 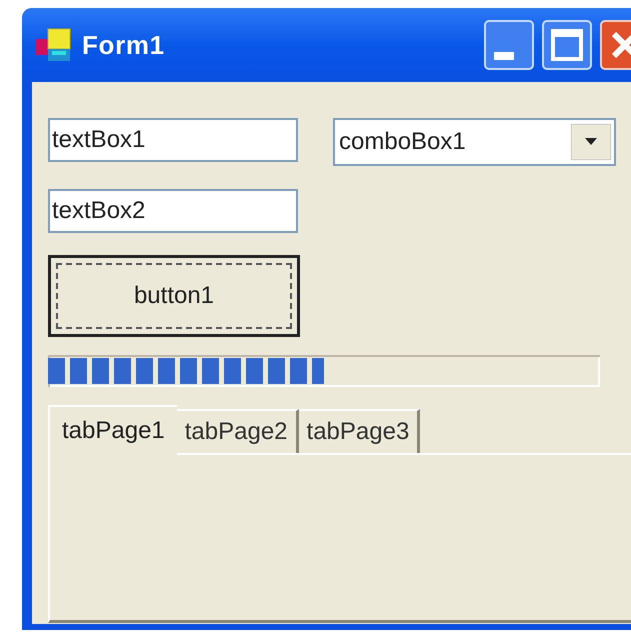 I want to click on maximize-button, so click(x=567, y=45).